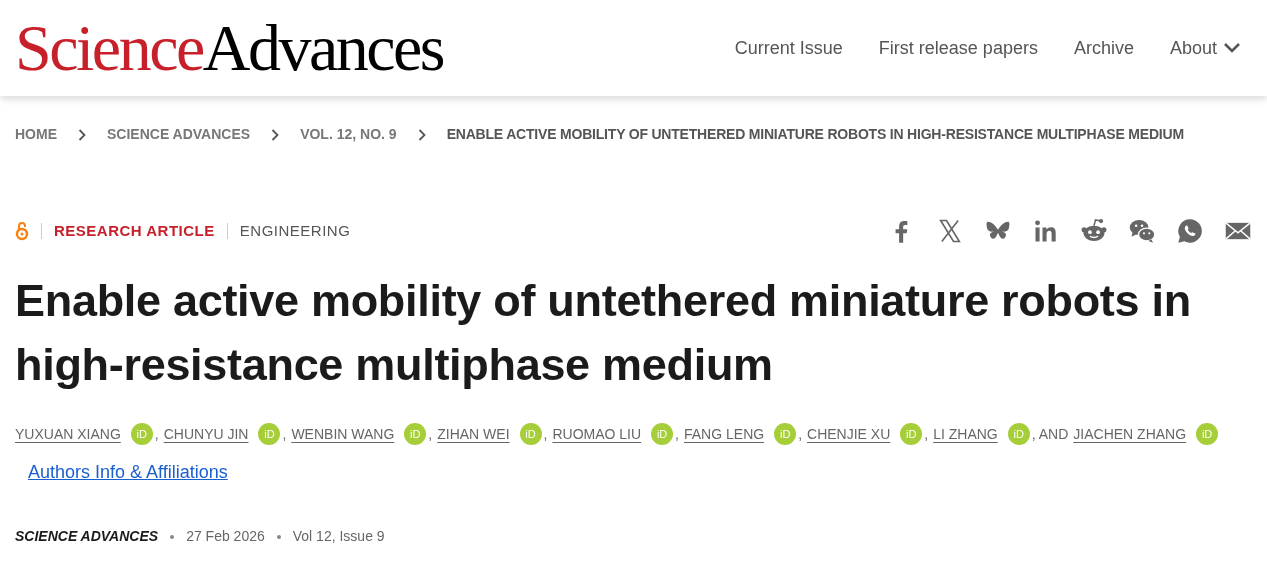  What do you see at coordinates (965, 434) in the screenshot?
I see `author-link: LI ZHANG` at bounding box center [965, 434].